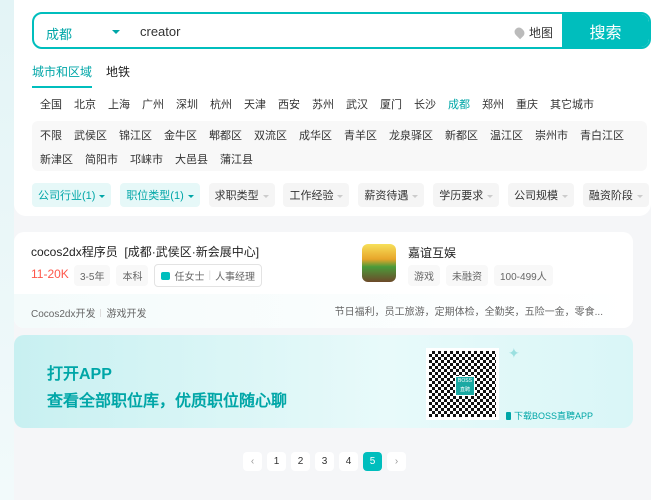 Image resolution: width=651 pixels, height=500 pixels. Describe the element at coordinates (396, 461) in the screenshot. I see `next-page-button: ›` at that location.